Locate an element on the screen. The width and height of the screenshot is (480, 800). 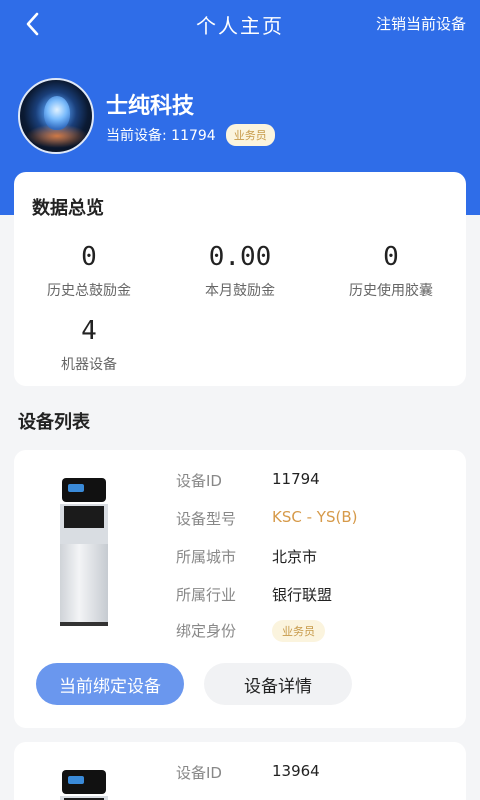
info-value: 银行联盟 is located at coordinates (302, 595).